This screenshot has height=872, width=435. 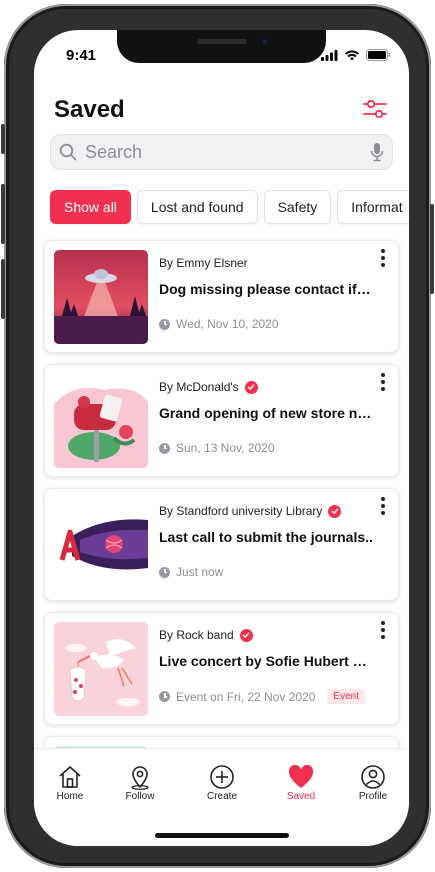 I want to click on event-badge: Event, so click(x=346, y=696).